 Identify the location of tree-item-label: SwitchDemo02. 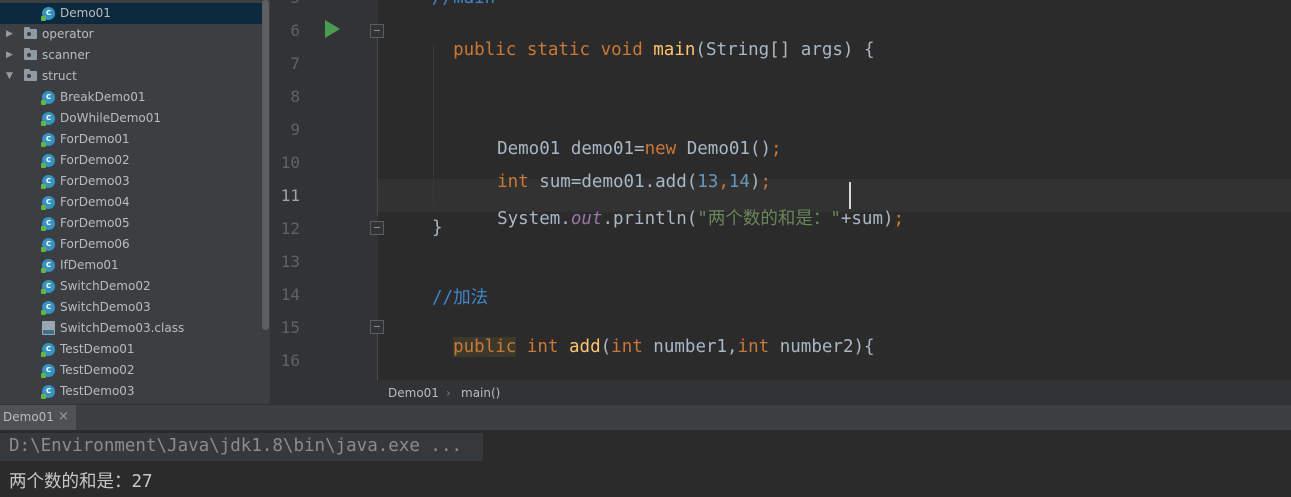
(105, 286).